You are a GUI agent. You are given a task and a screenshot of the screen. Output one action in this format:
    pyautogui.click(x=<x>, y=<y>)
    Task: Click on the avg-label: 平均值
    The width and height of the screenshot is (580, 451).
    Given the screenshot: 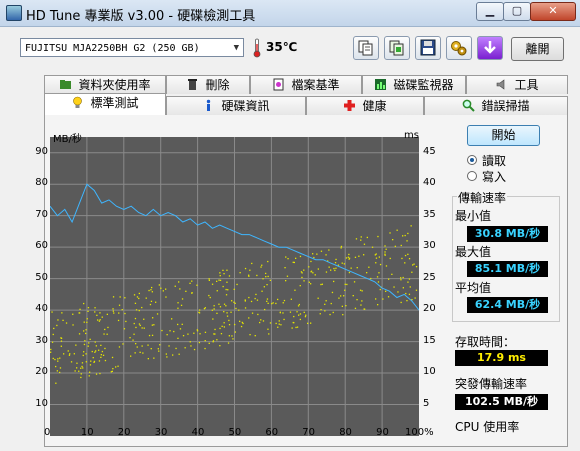 What is the action you would take?
    pyautogui.click(x=473, y=288)
    